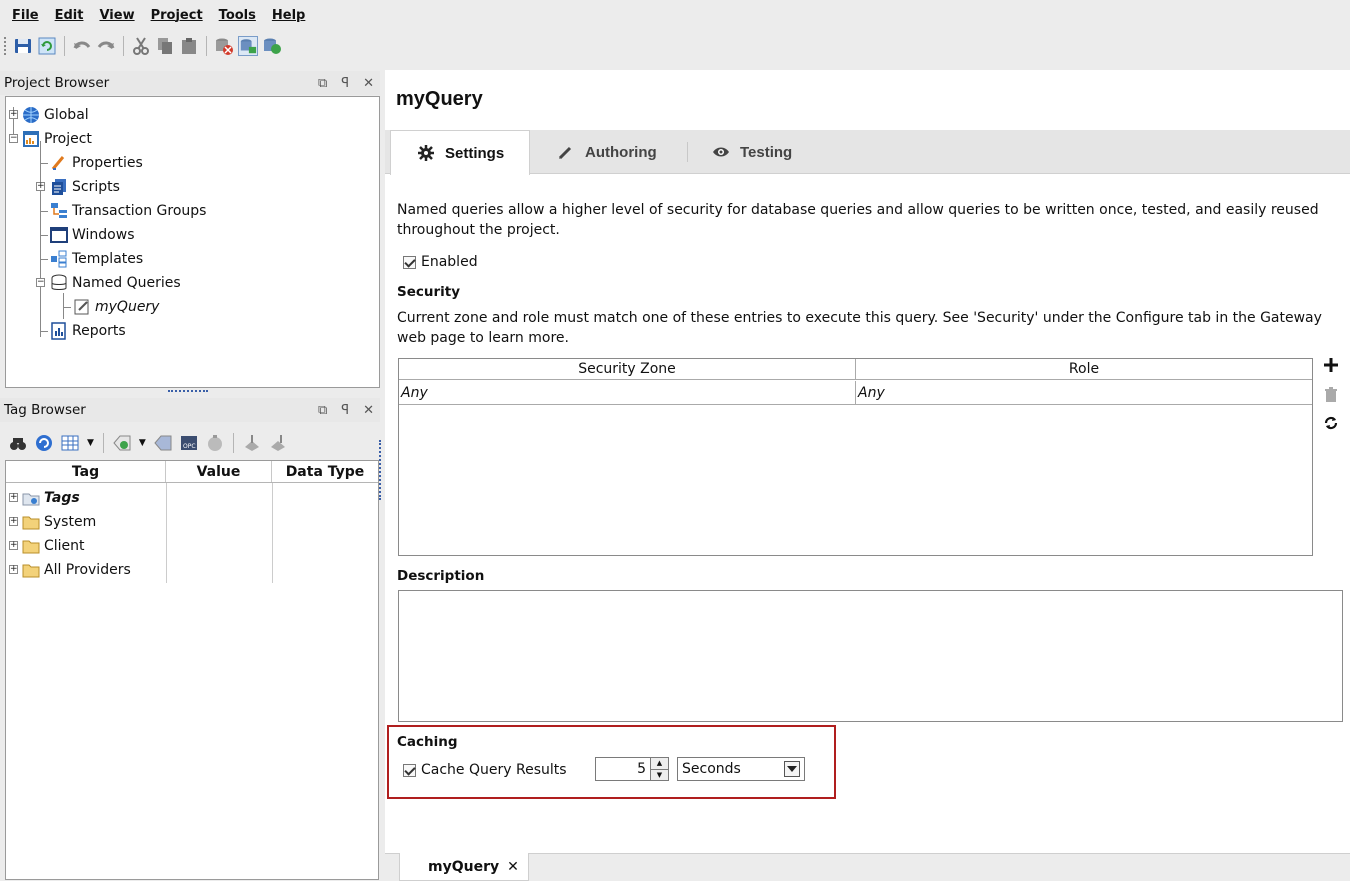  What do you see at coordinates (237, 15) in the screenshot?
I see `menu-tools: Tools` at bounding box center [237, 15].